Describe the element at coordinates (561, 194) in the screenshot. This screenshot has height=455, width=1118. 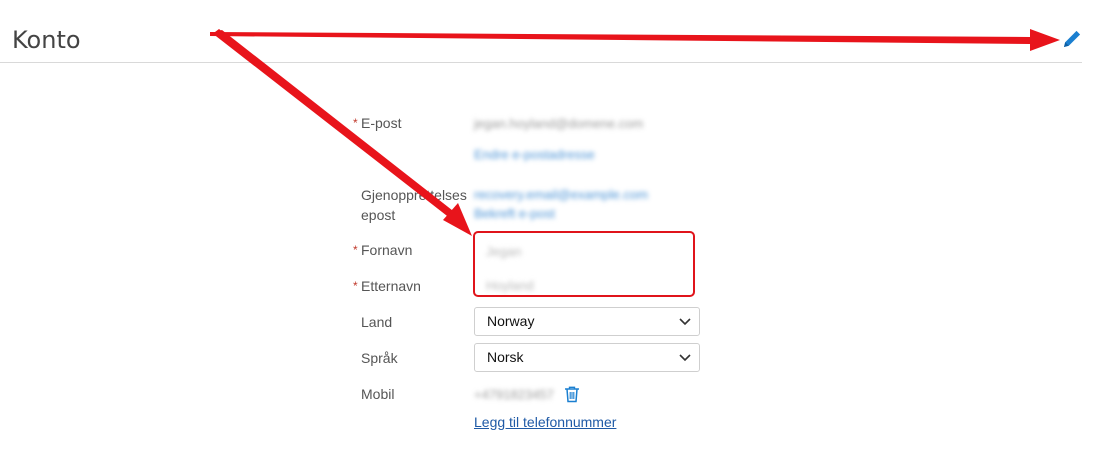
I see `recovery-email-value: recovery.email@example.com` at that location.